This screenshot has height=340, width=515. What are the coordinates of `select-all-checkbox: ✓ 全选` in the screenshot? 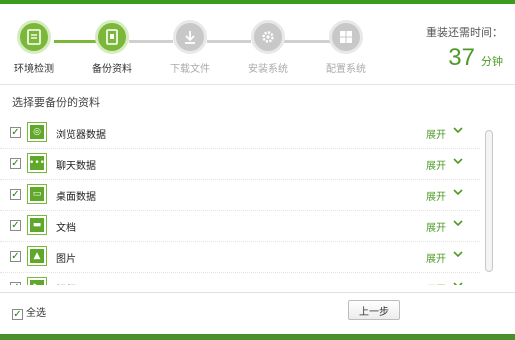 It's located at (29, 312).